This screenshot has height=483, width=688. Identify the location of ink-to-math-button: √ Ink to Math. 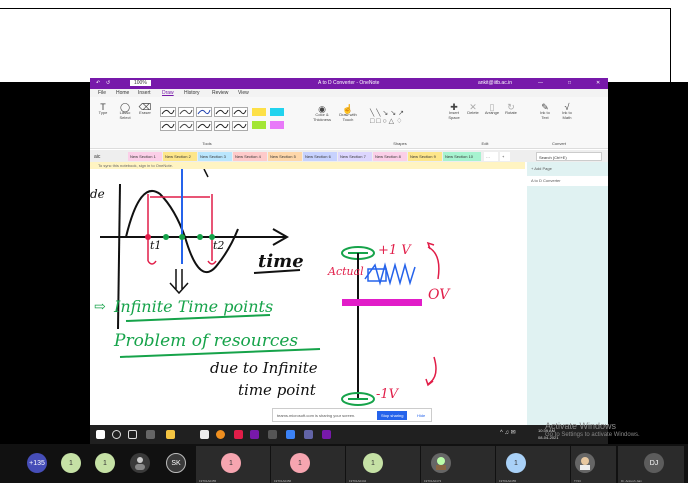
(567, 112).